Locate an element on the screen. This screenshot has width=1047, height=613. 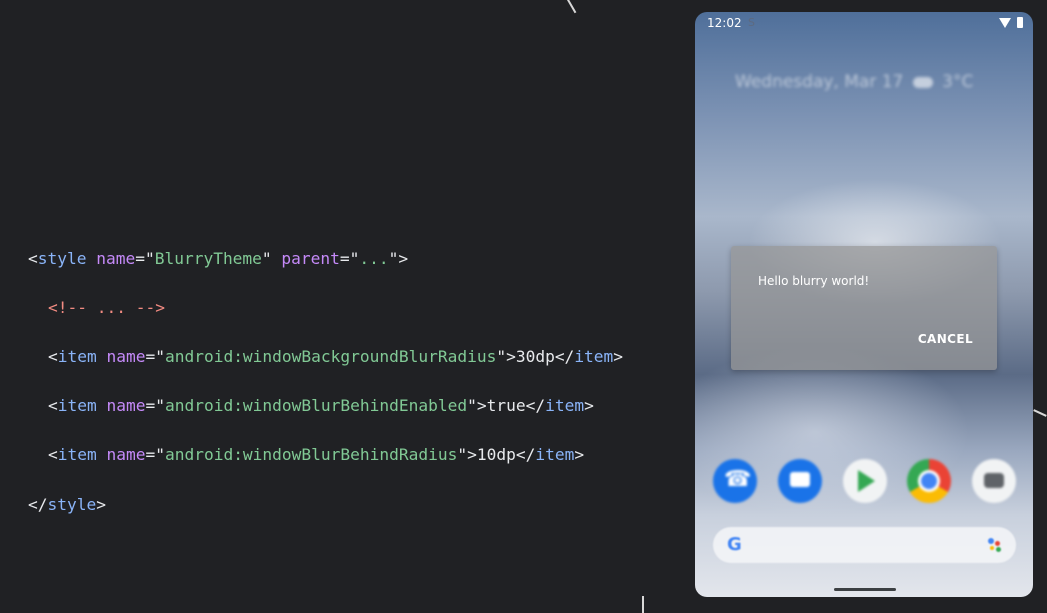
code-line-style-close: </style> is located at coordinates (67, 504).